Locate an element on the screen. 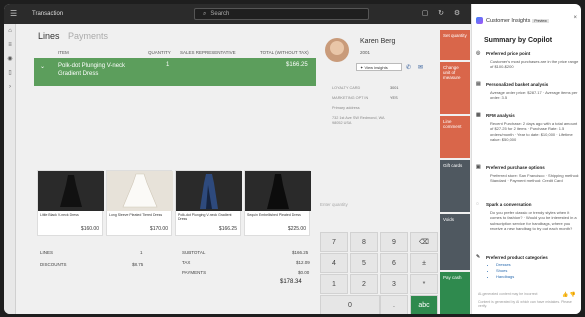  tile-line-comment: Line comment is located at coordinates (455, 137).